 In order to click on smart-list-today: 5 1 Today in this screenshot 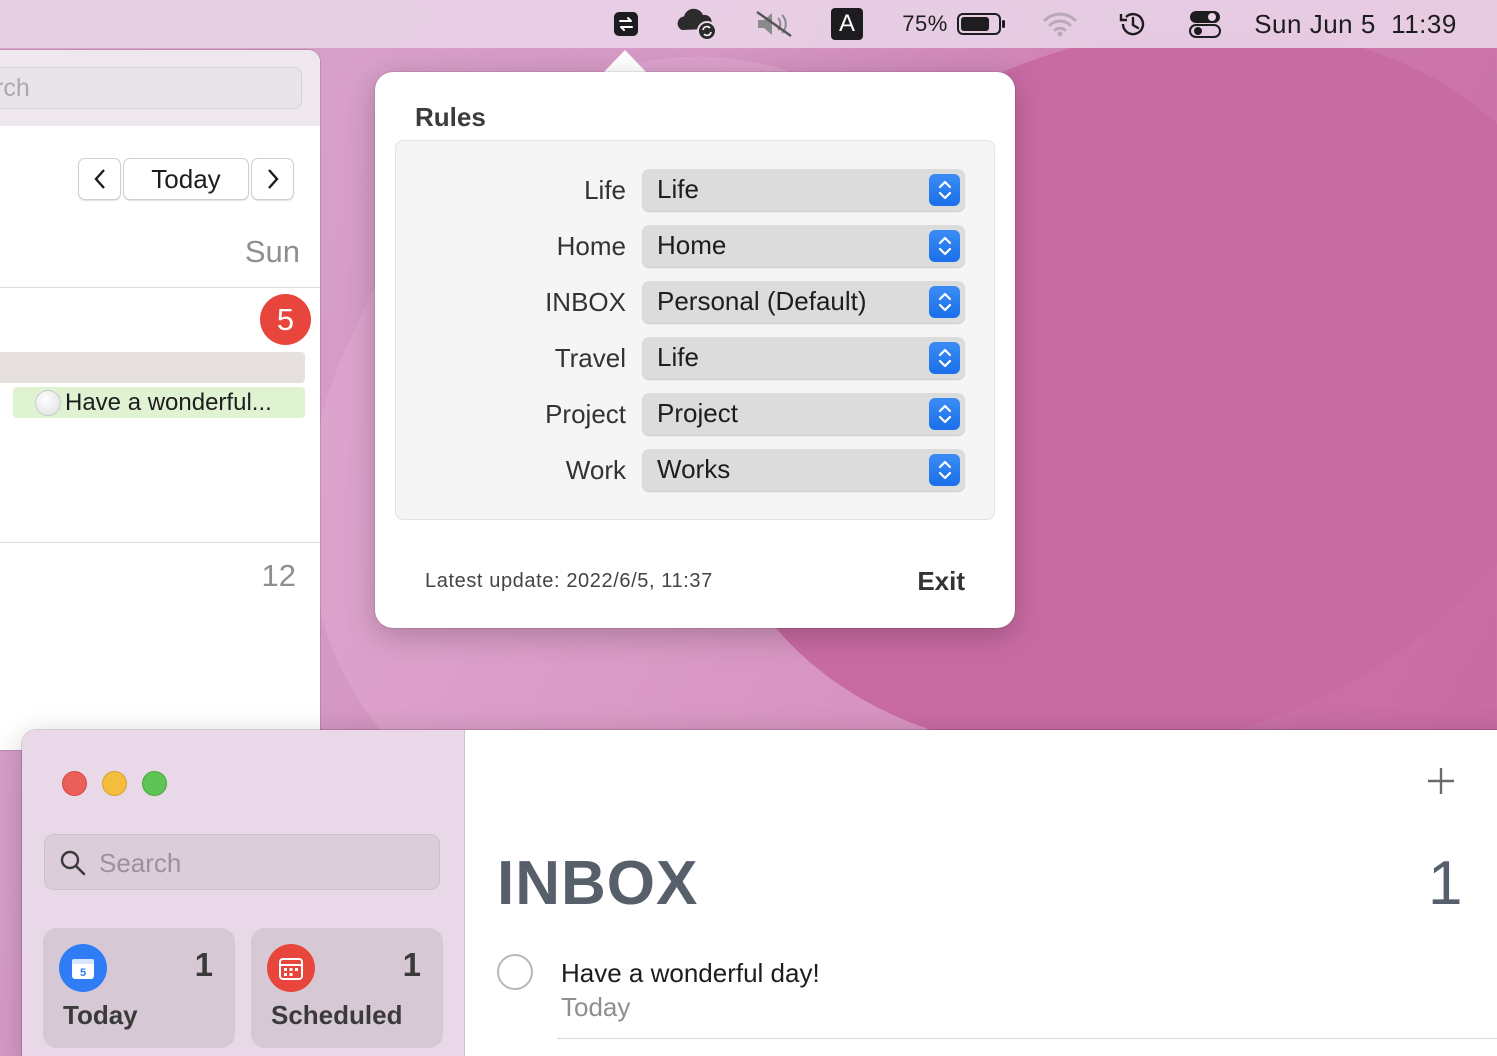, I will do `click(139, 988)`.